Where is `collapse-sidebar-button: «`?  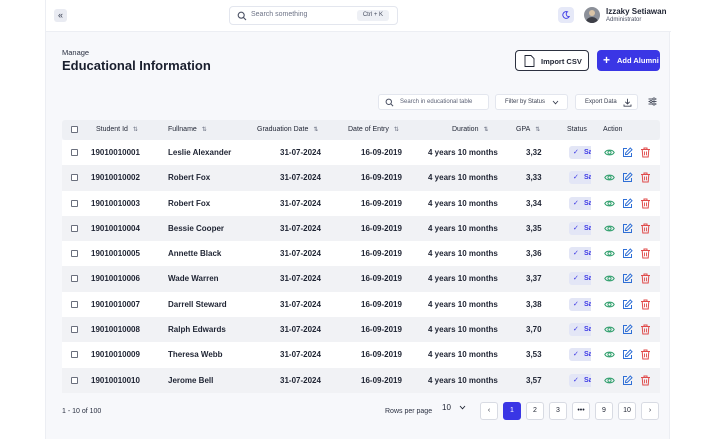 collapse-sidebar-button: « is located at coordinates (60, 15).